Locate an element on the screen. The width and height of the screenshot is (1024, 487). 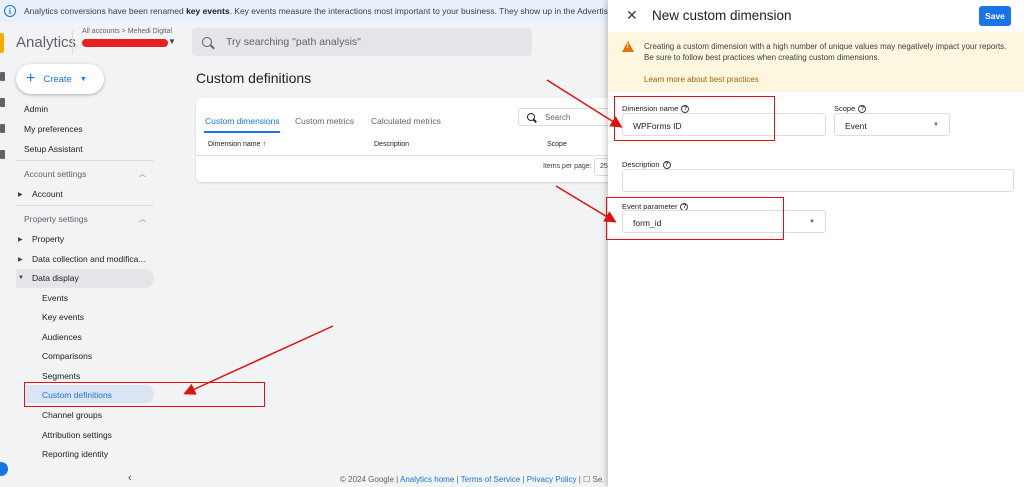
annotation-box-custom-definitions is located at coordinates (144, 394).